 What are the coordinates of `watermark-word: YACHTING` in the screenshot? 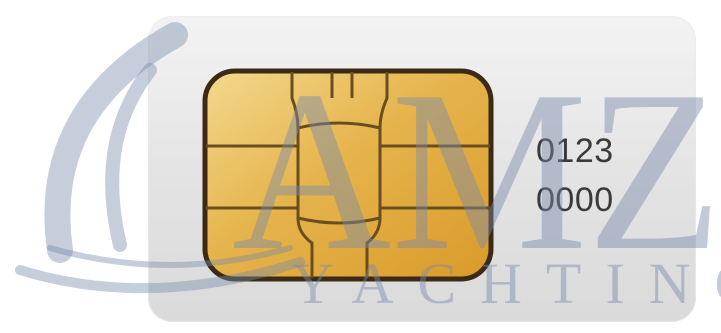 It's located at (506, 283).